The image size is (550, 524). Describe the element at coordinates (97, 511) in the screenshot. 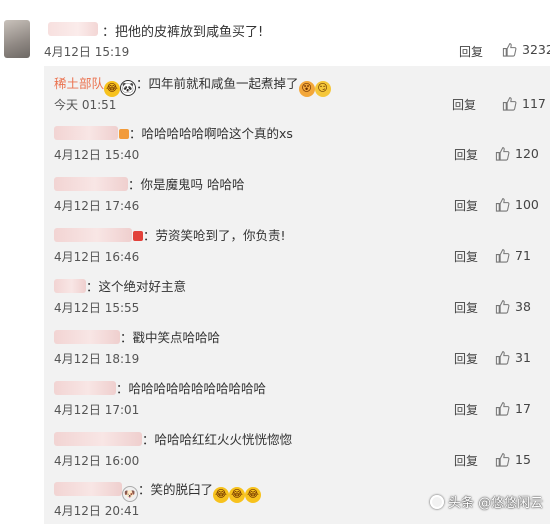

I see `reply-date: 4月12日 20:41` at that location.